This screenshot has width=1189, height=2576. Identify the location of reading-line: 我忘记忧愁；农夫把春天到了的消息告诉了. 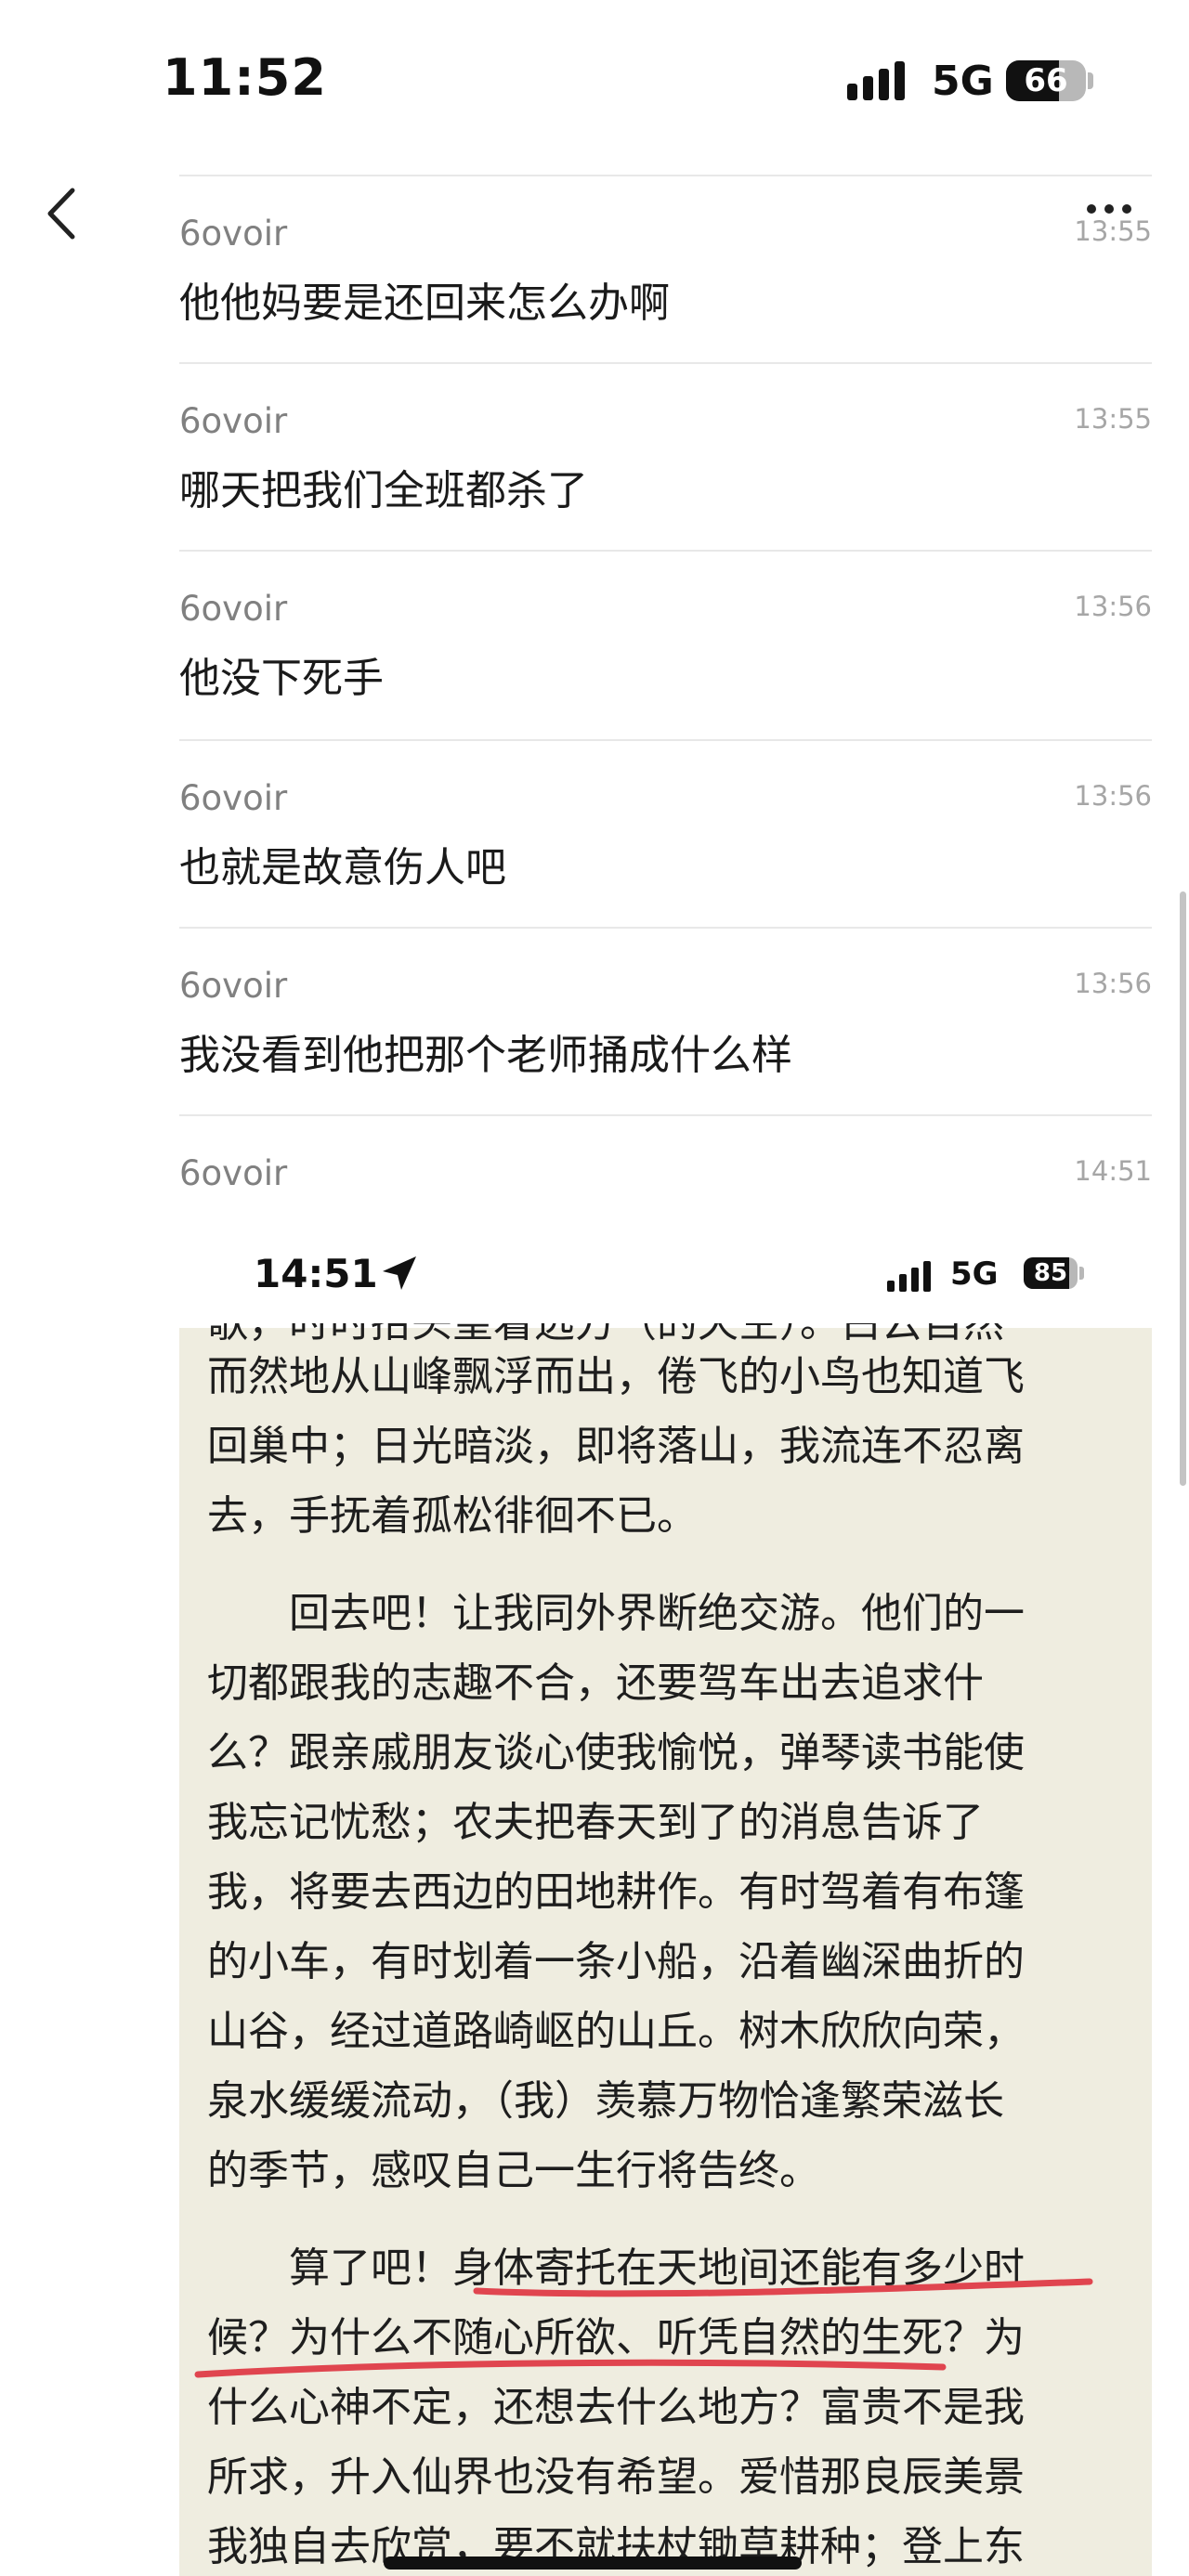
(595, 1823).